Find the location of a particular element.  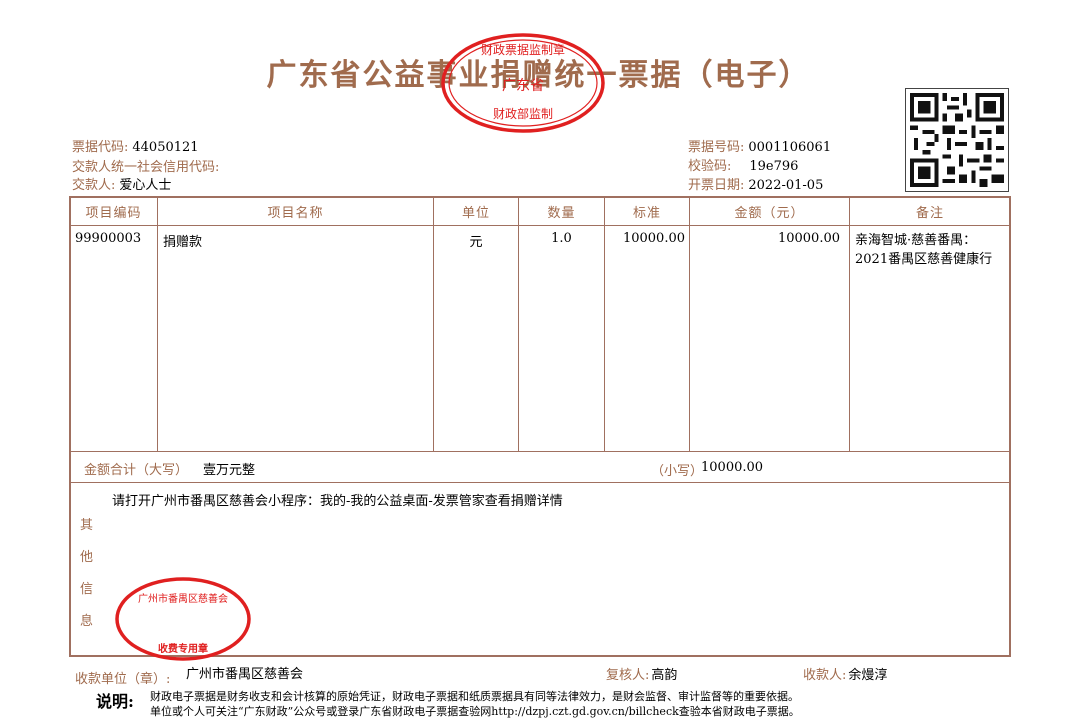

fiscal-seal-stamp: 财政票据监制章 广东省 财政部监制 is located at coordinates (523, 83).